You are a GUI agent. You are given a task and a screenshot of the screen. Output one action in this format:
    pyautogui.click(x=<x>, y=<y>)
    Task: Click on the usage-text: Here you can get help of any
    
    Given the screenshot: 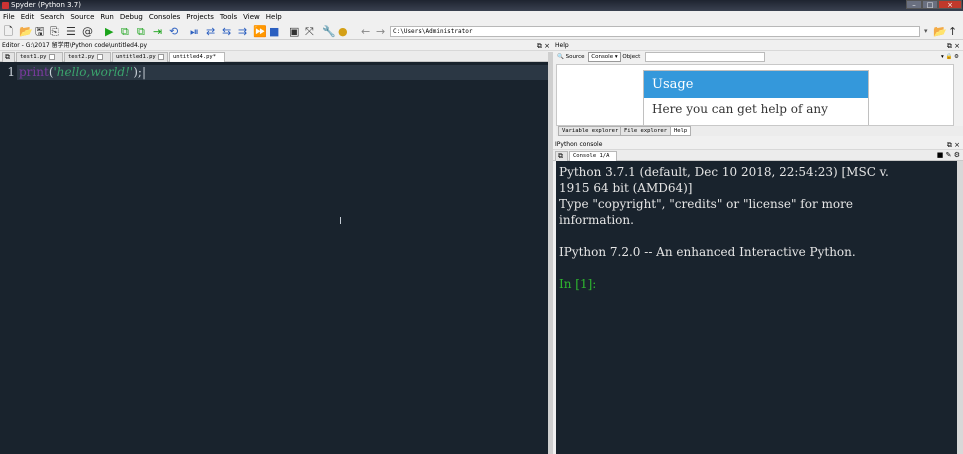 What is the action you would take?
    pyautogui.click(x=740, y=109)
    